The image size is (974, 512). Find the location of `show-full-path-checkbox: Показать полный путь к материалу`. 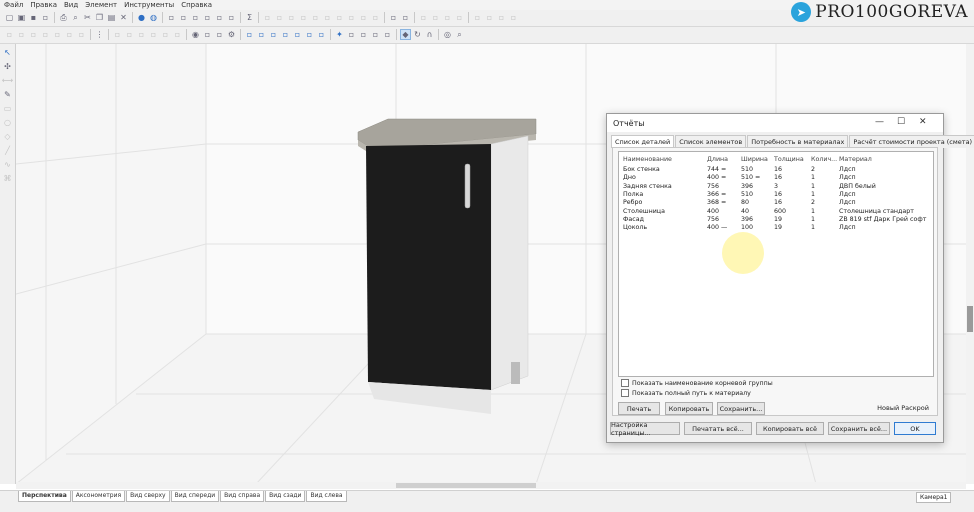

show-full-path-checkbox: Показать полный путь к материалу is located at coordinates (686, 393).